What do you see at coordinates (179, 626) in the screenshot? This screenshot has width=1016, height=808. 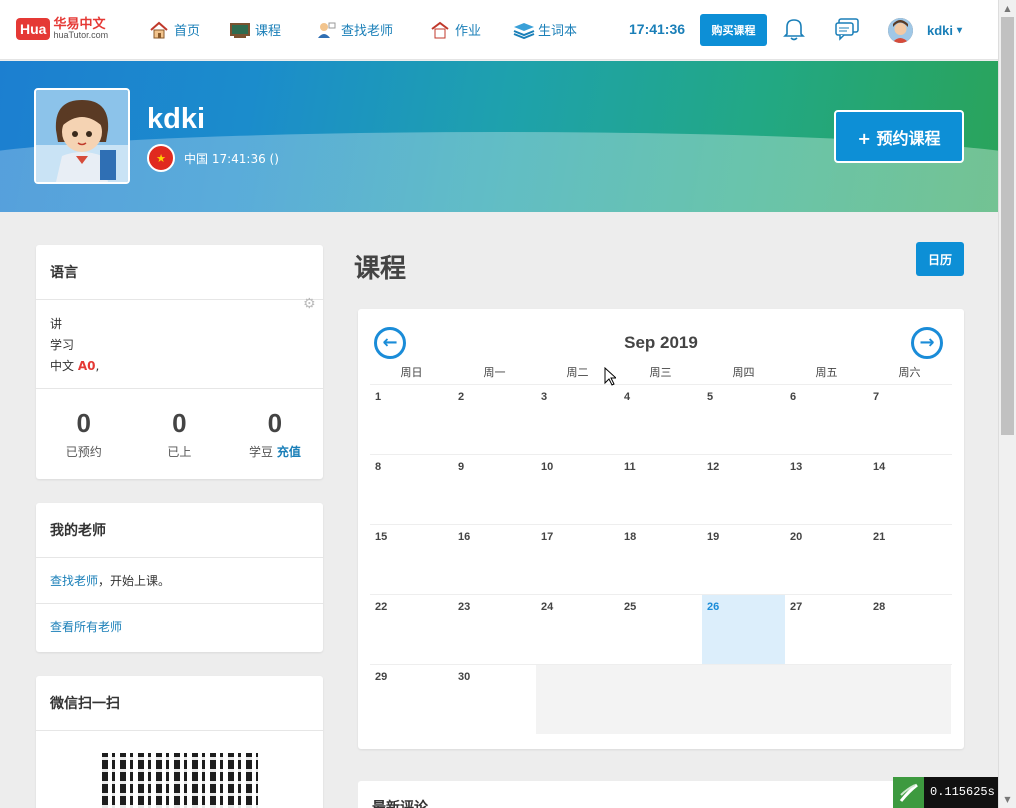 I see `all-teachers-link: 查看所有老师` at bounding box center [179, 626].